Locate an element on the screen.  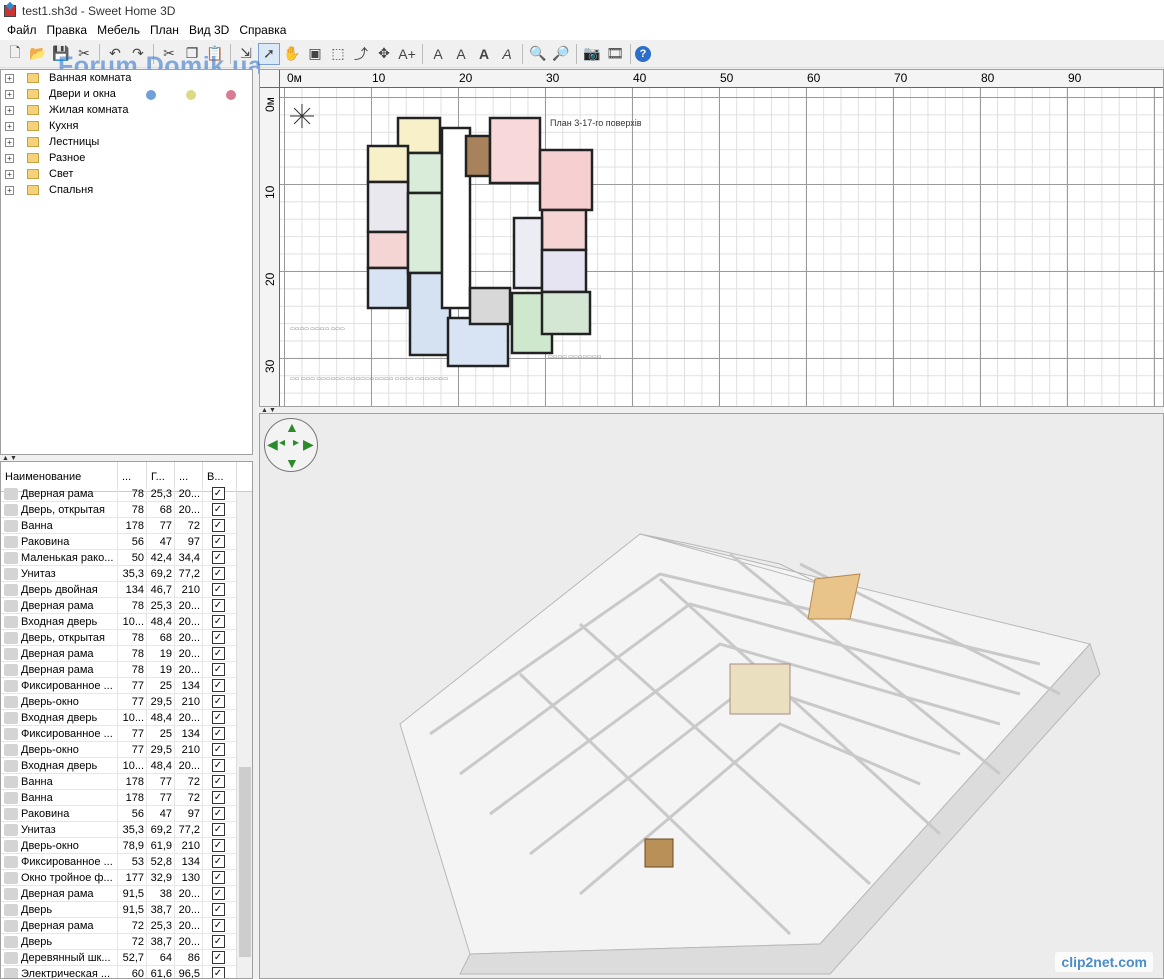
arrow-left-icon: ◀ is located at coordinates (272, 444).